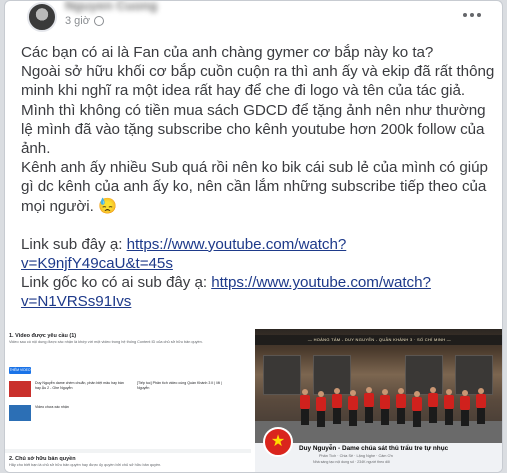 The image size is (507, 473). I want to click on more-options-button, so click(472, 15).